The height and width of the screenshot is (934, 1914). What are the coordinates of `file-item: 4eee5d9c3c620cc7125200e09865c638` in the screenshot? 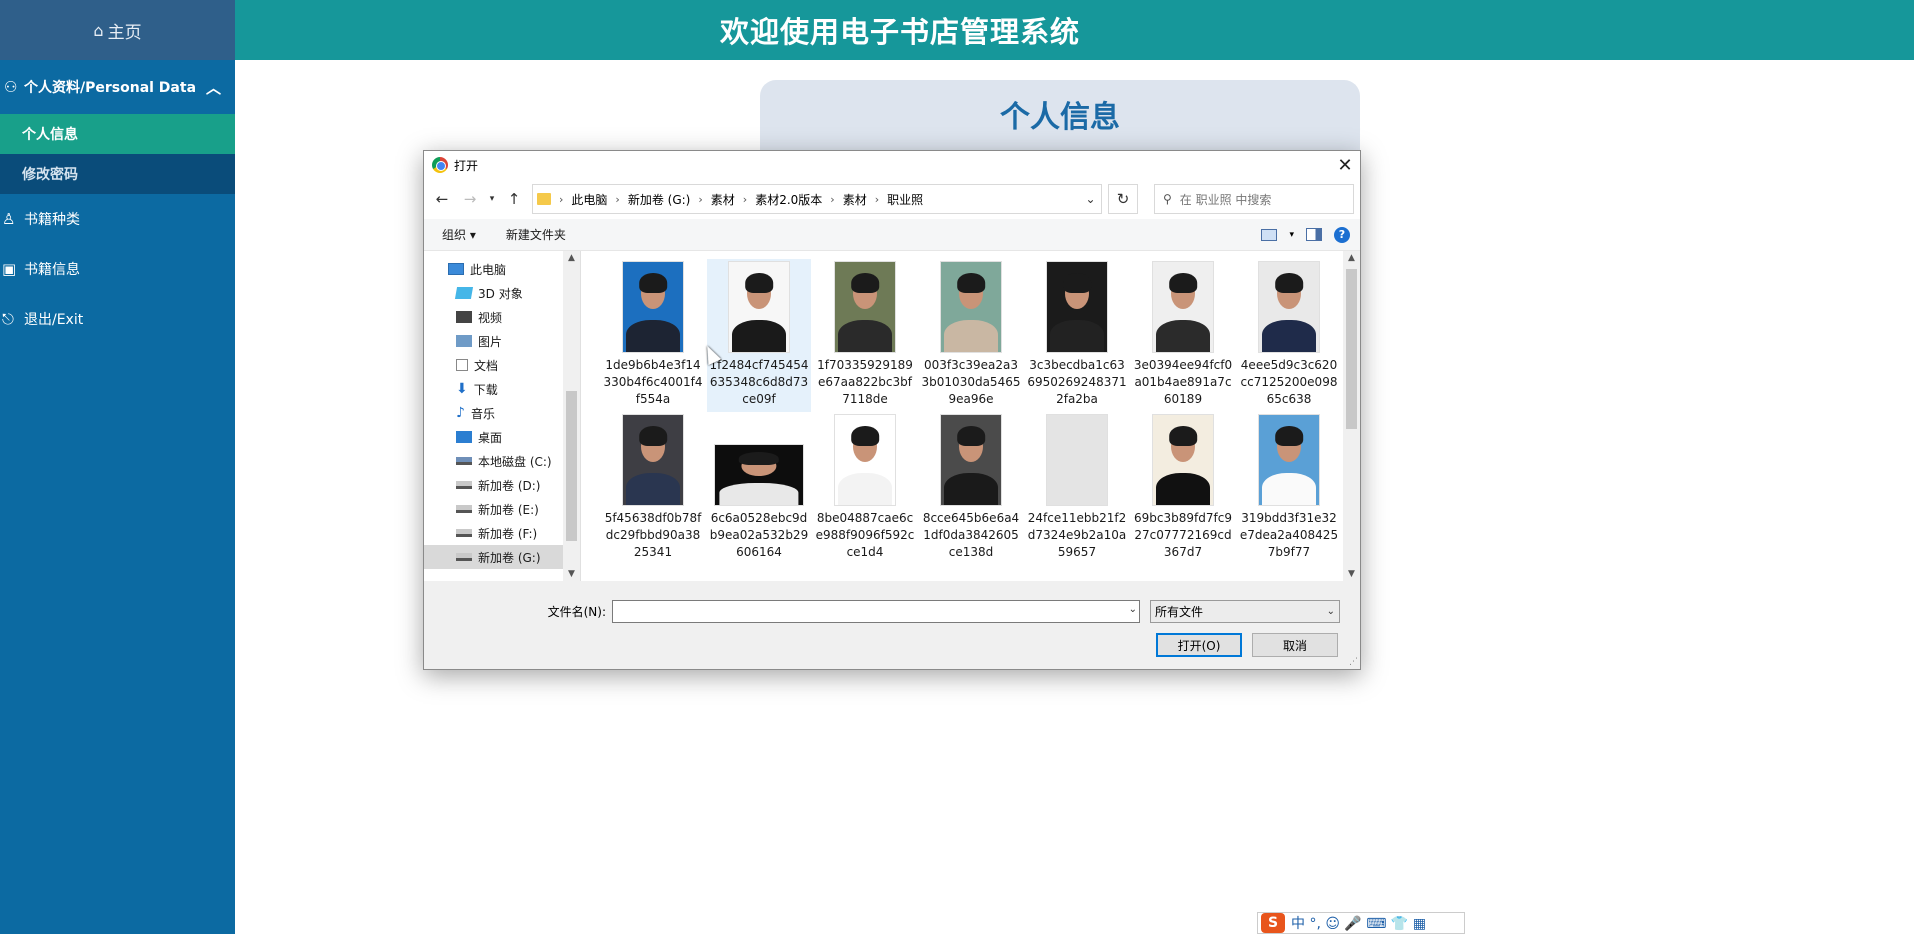 It's located at (1289, 335).